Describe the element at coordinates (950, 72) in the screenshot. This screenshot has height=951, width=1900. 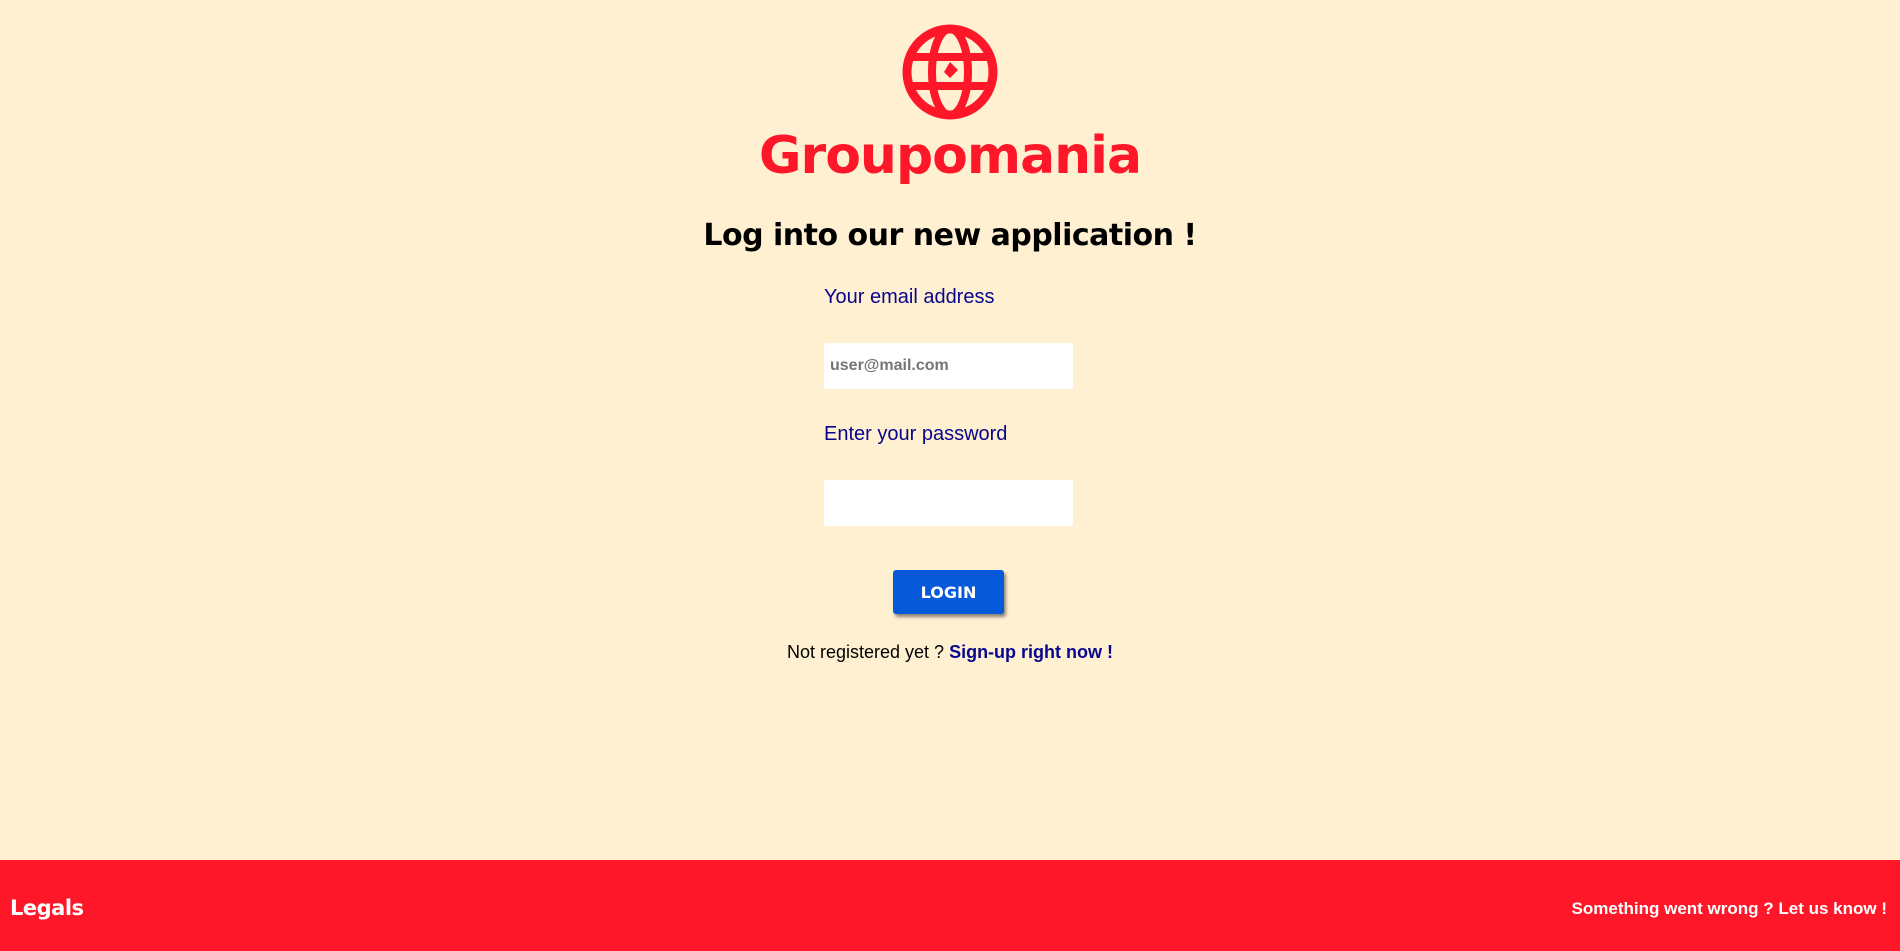
I see `globe-icon` at that location.